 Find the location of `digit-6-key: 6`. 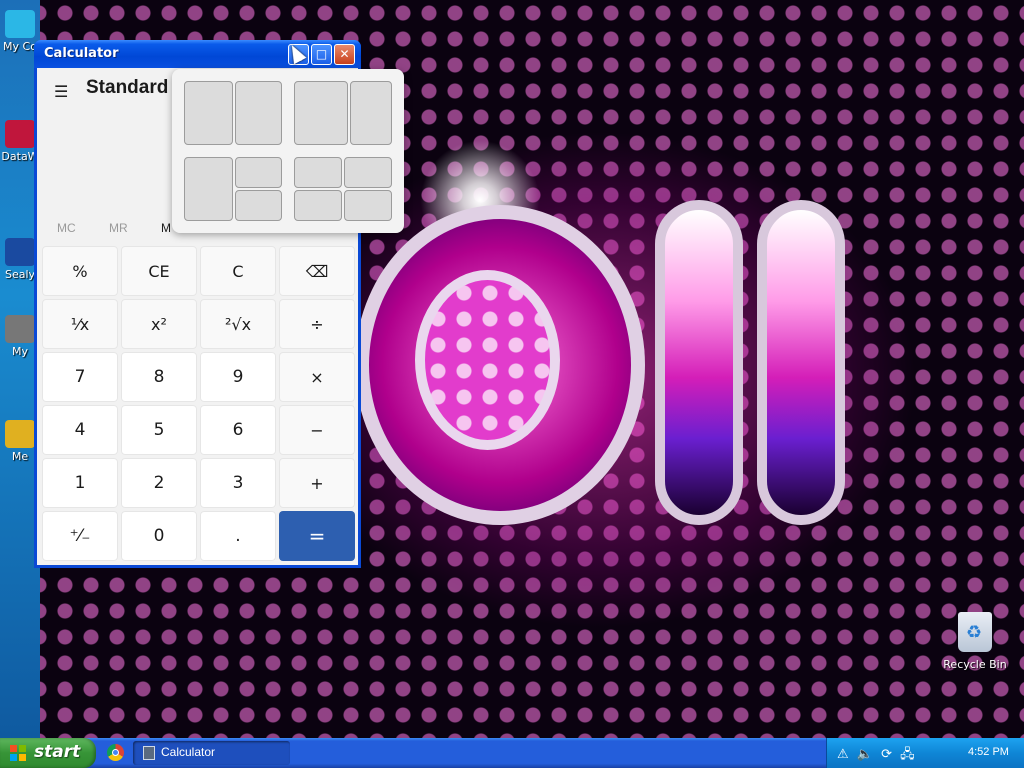

digit-6-key: 6 is located at coordinates (238, 430).